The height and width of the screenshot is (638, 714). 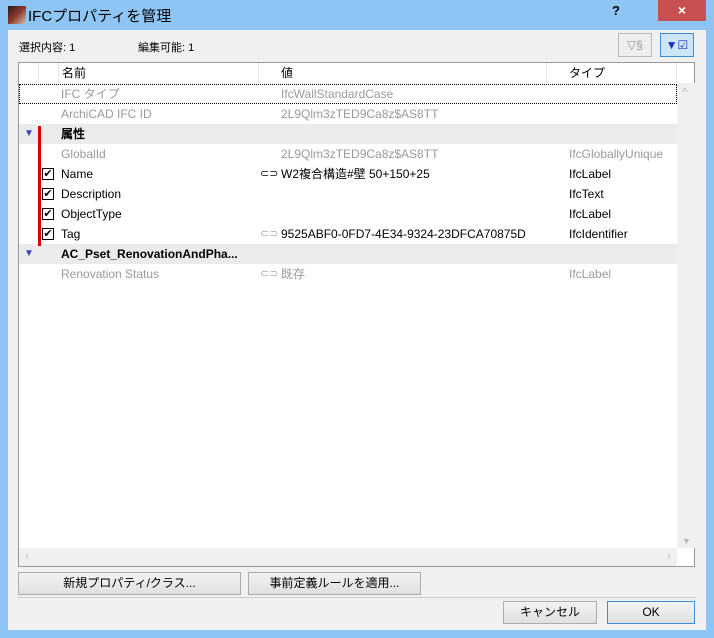 What do you see at coordinates (47, 48) in the screenshot?
I see `selection-count: 選択内容: 1` at bounding box center [47, 48].